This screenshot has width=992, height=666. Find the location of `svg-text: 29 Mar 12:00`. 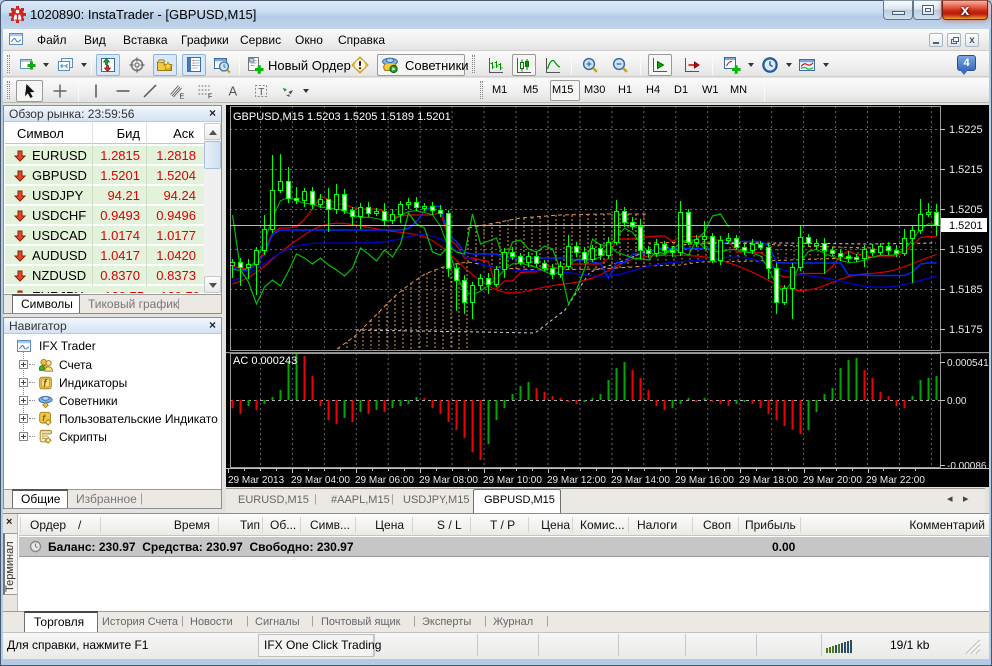

svg-text: 29 Mar 12:00 is located at coordinates (576, 480).